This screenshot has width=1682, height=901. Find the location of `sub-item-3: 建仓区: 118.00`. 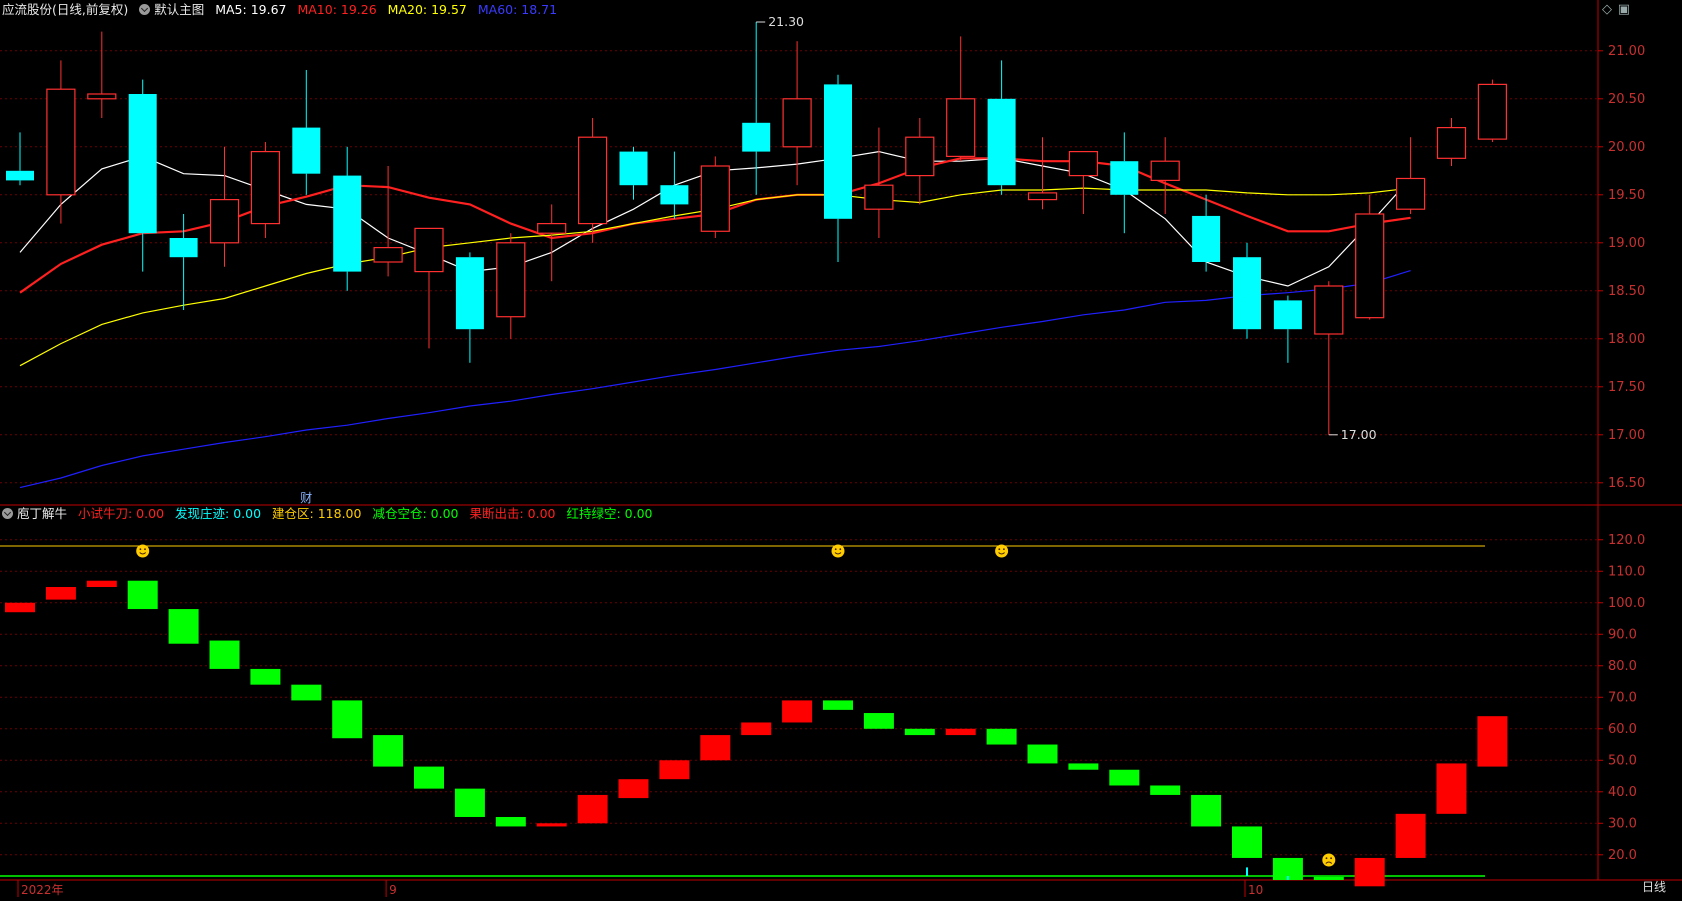

sub-item-3: 建仓区: 118.00 is located at coordinates (317, 513).